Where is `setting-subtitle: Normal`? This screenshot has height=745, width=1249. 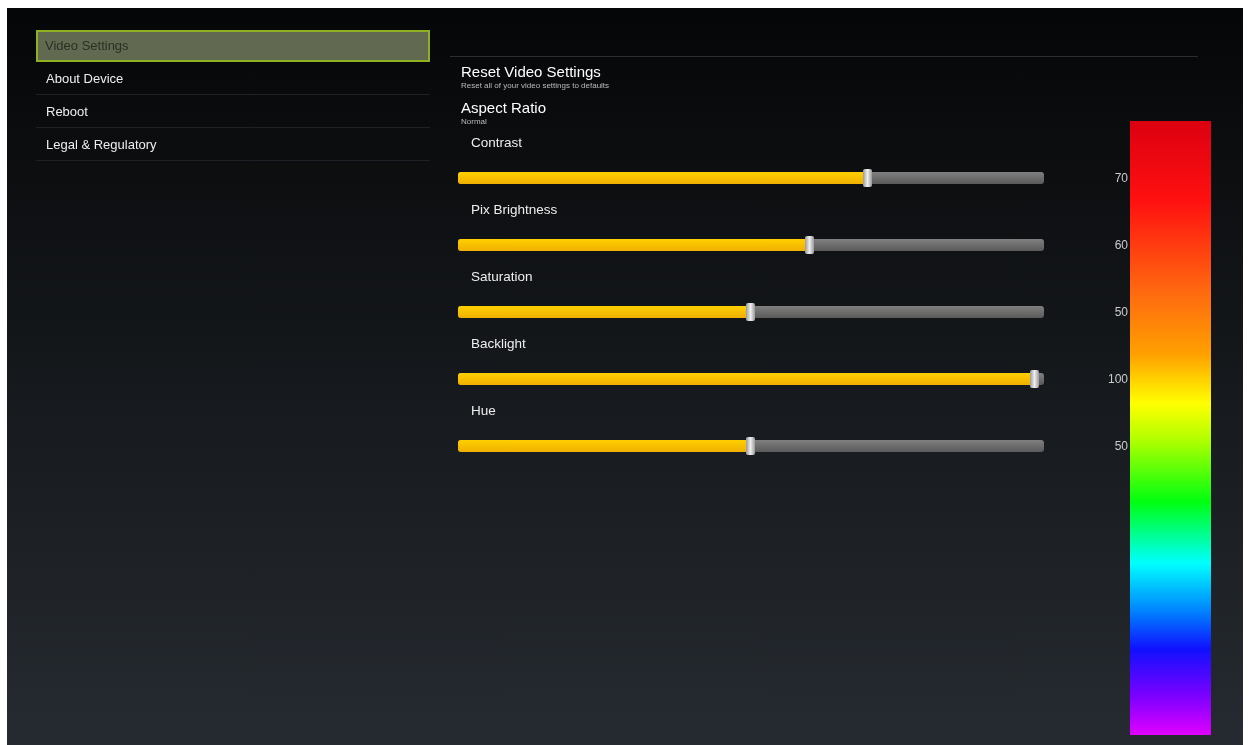 setting-subtitle: Normal is located at coordinates (474, 121).